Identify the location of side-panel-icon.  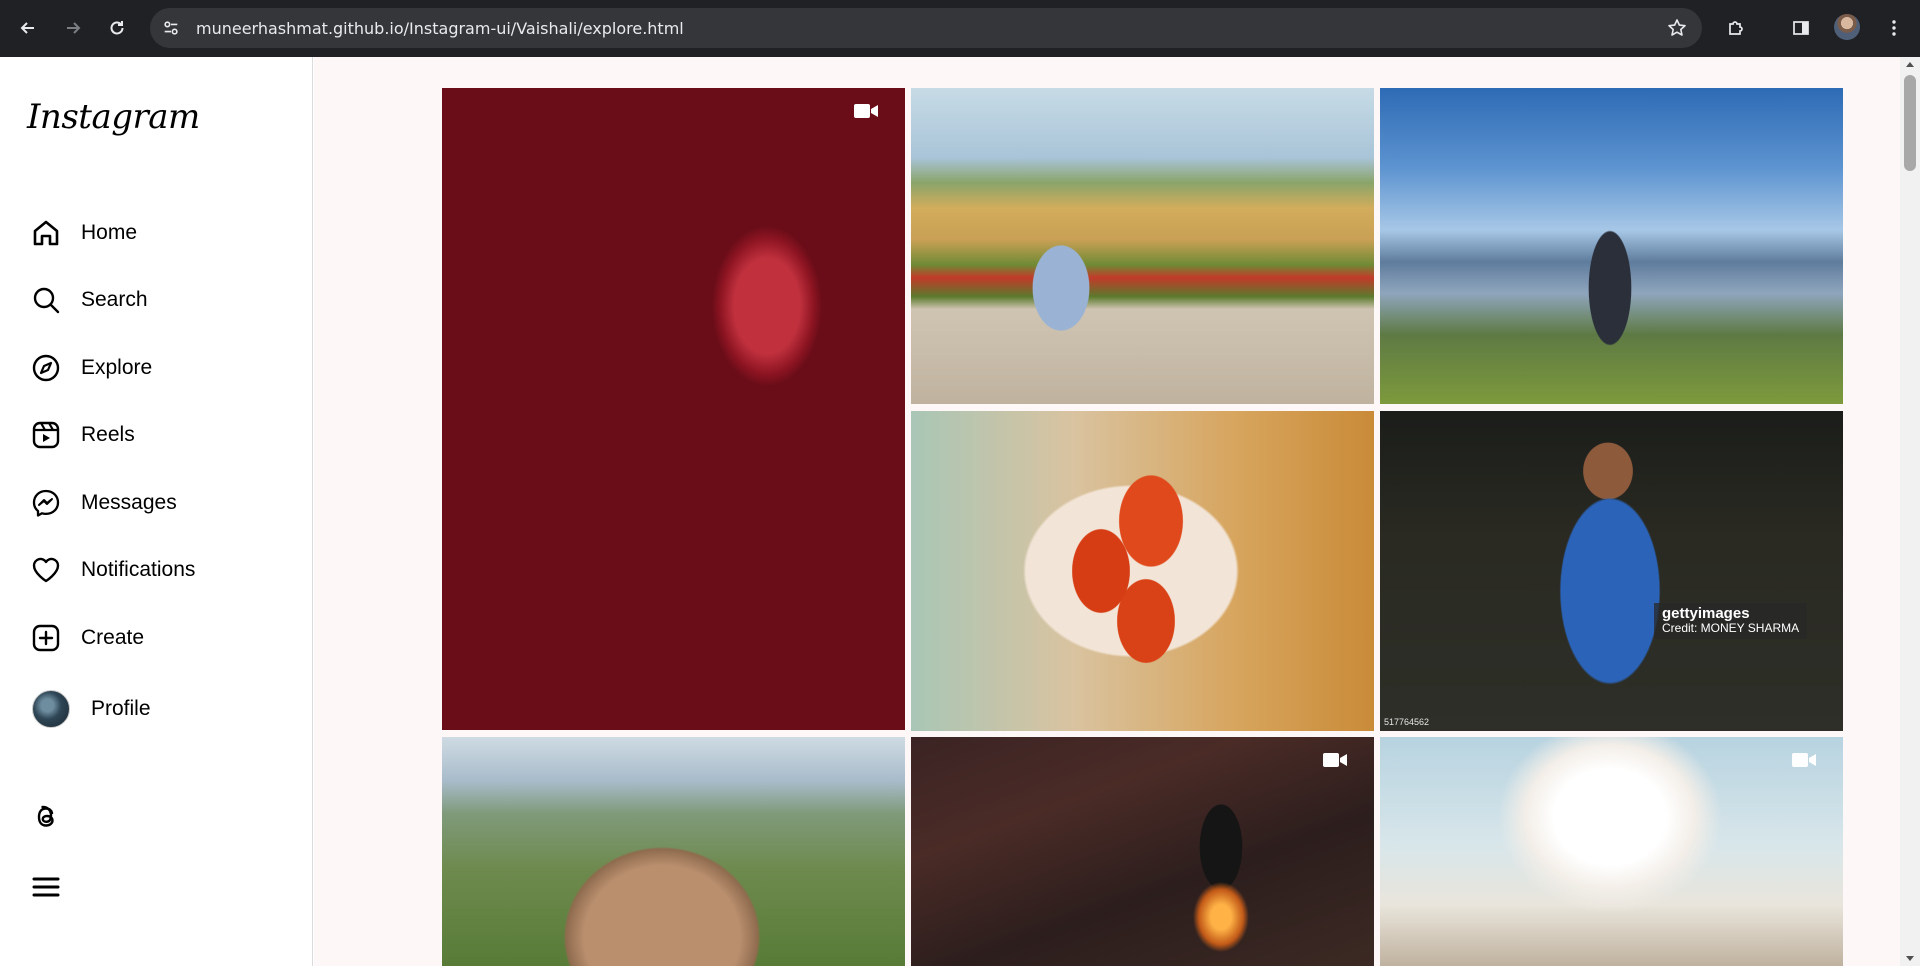
(1801, 28).